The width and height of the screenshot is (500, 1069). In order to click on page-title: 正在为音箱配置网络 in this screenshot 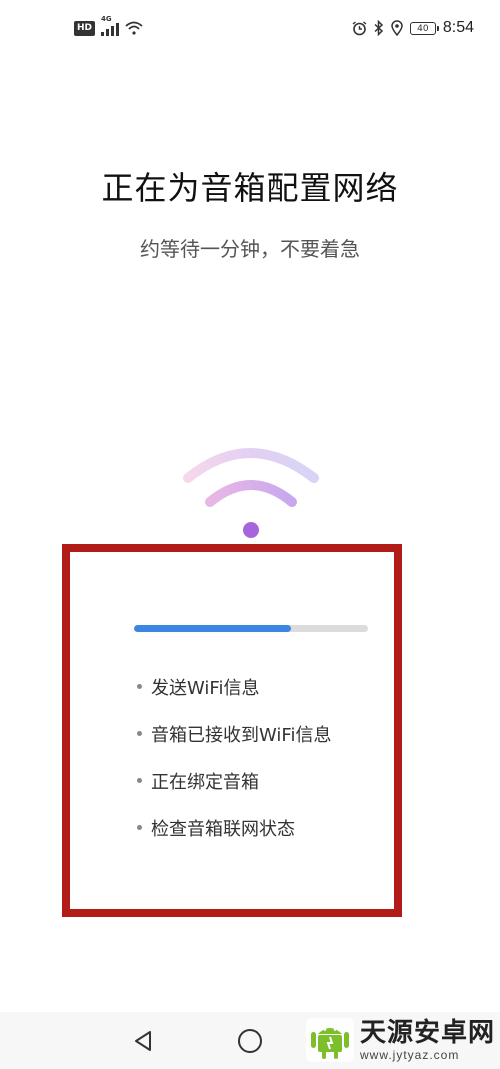, I will do `click(250, 188)`.